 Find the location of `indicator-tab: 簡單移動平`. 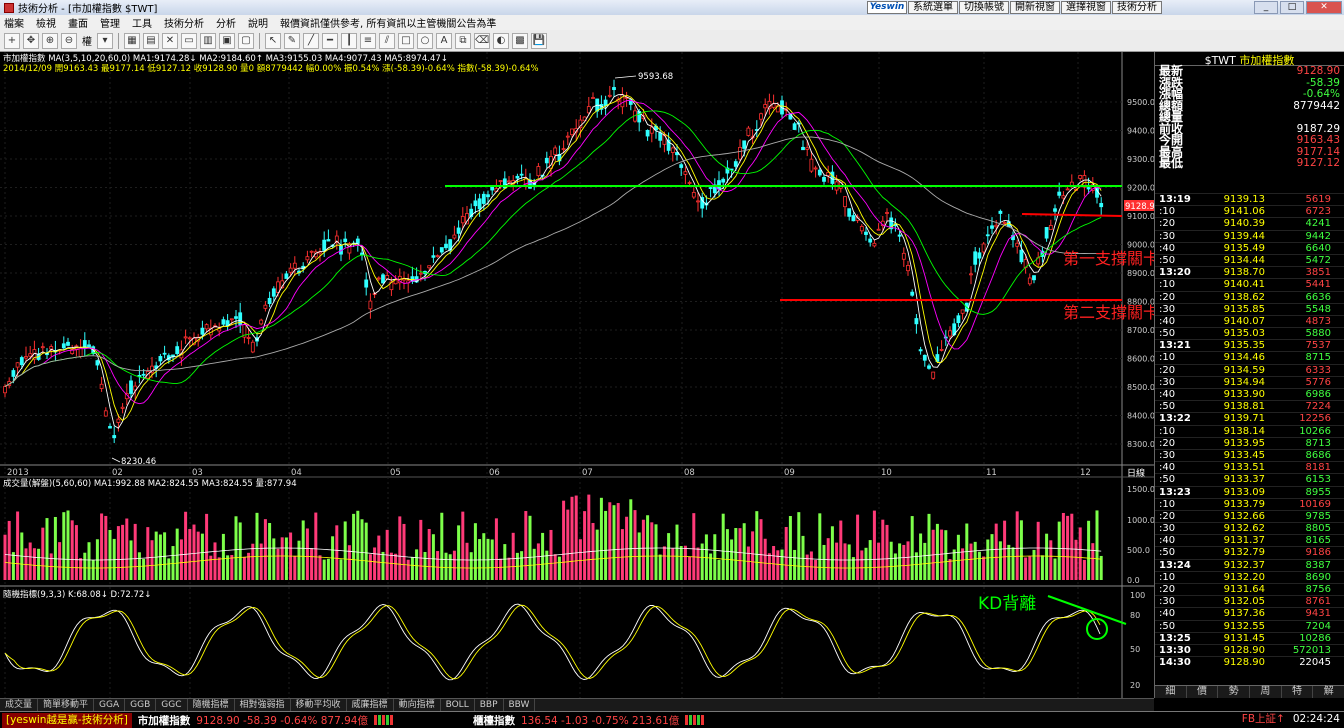

indicator-tab: 簡單移動平 is located at coordinates (66, 705).